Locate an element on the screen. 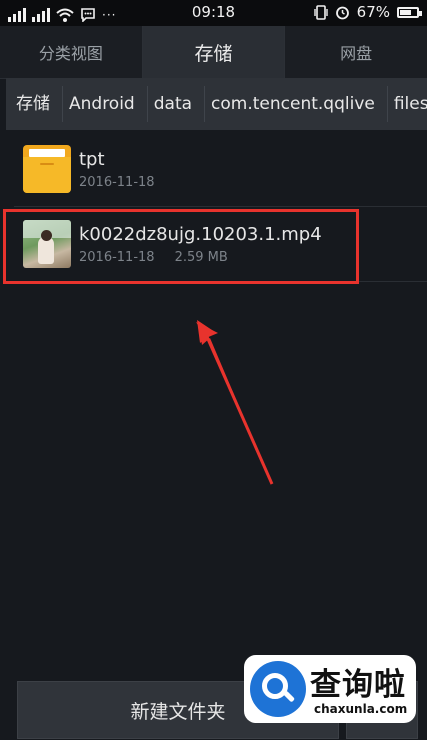 The image size is (427, 740). magnifier-logo-icon is located at coordinates (278, 689).